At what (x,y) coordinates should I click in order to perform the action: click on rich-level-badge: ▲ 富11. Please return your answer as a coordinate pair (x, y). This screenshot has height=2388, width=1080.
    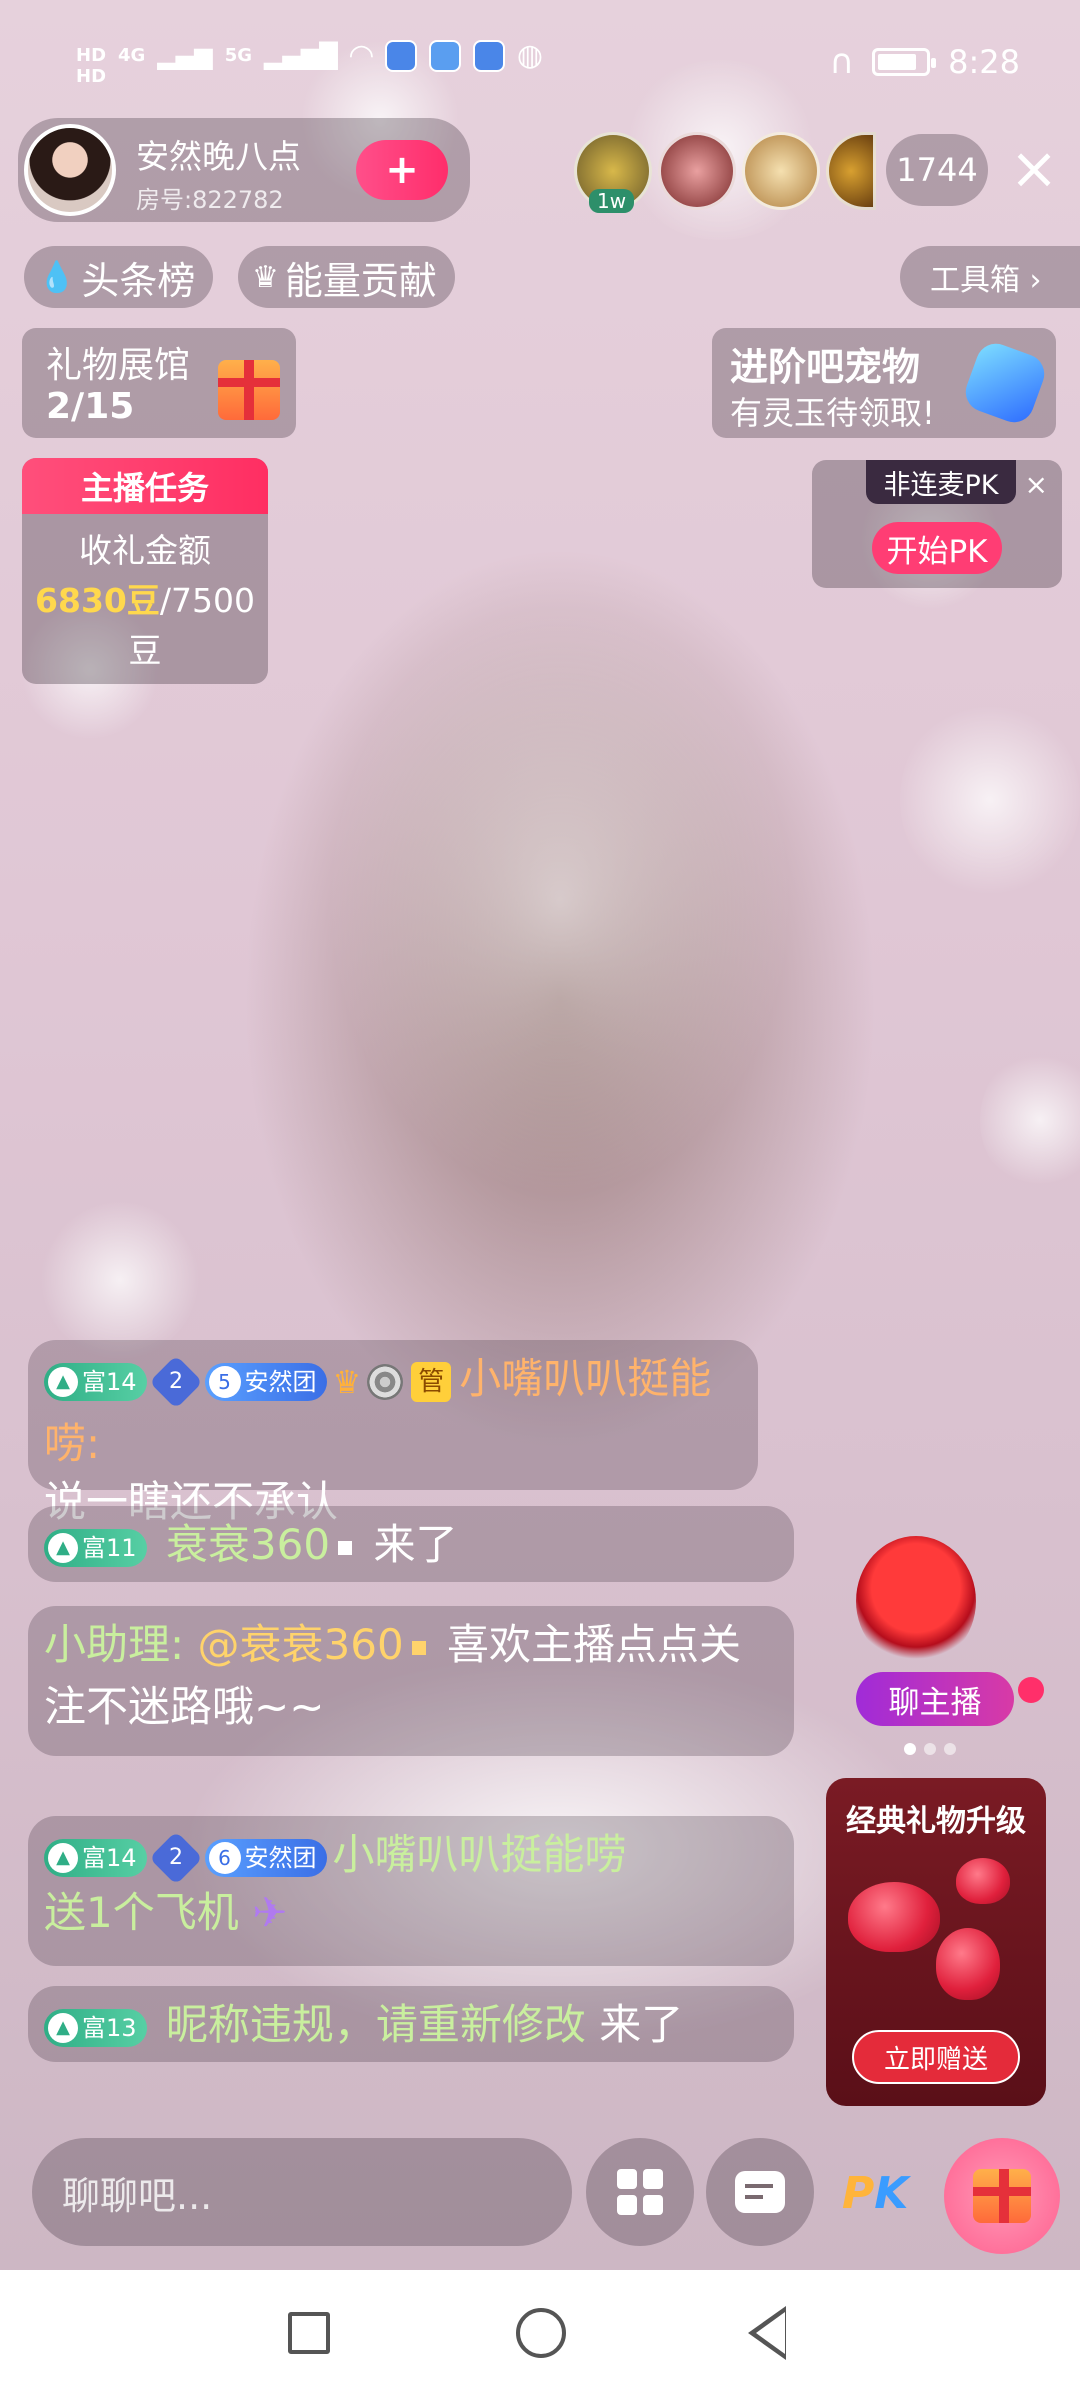
    Looking at the image, I should click on (95, 1547).